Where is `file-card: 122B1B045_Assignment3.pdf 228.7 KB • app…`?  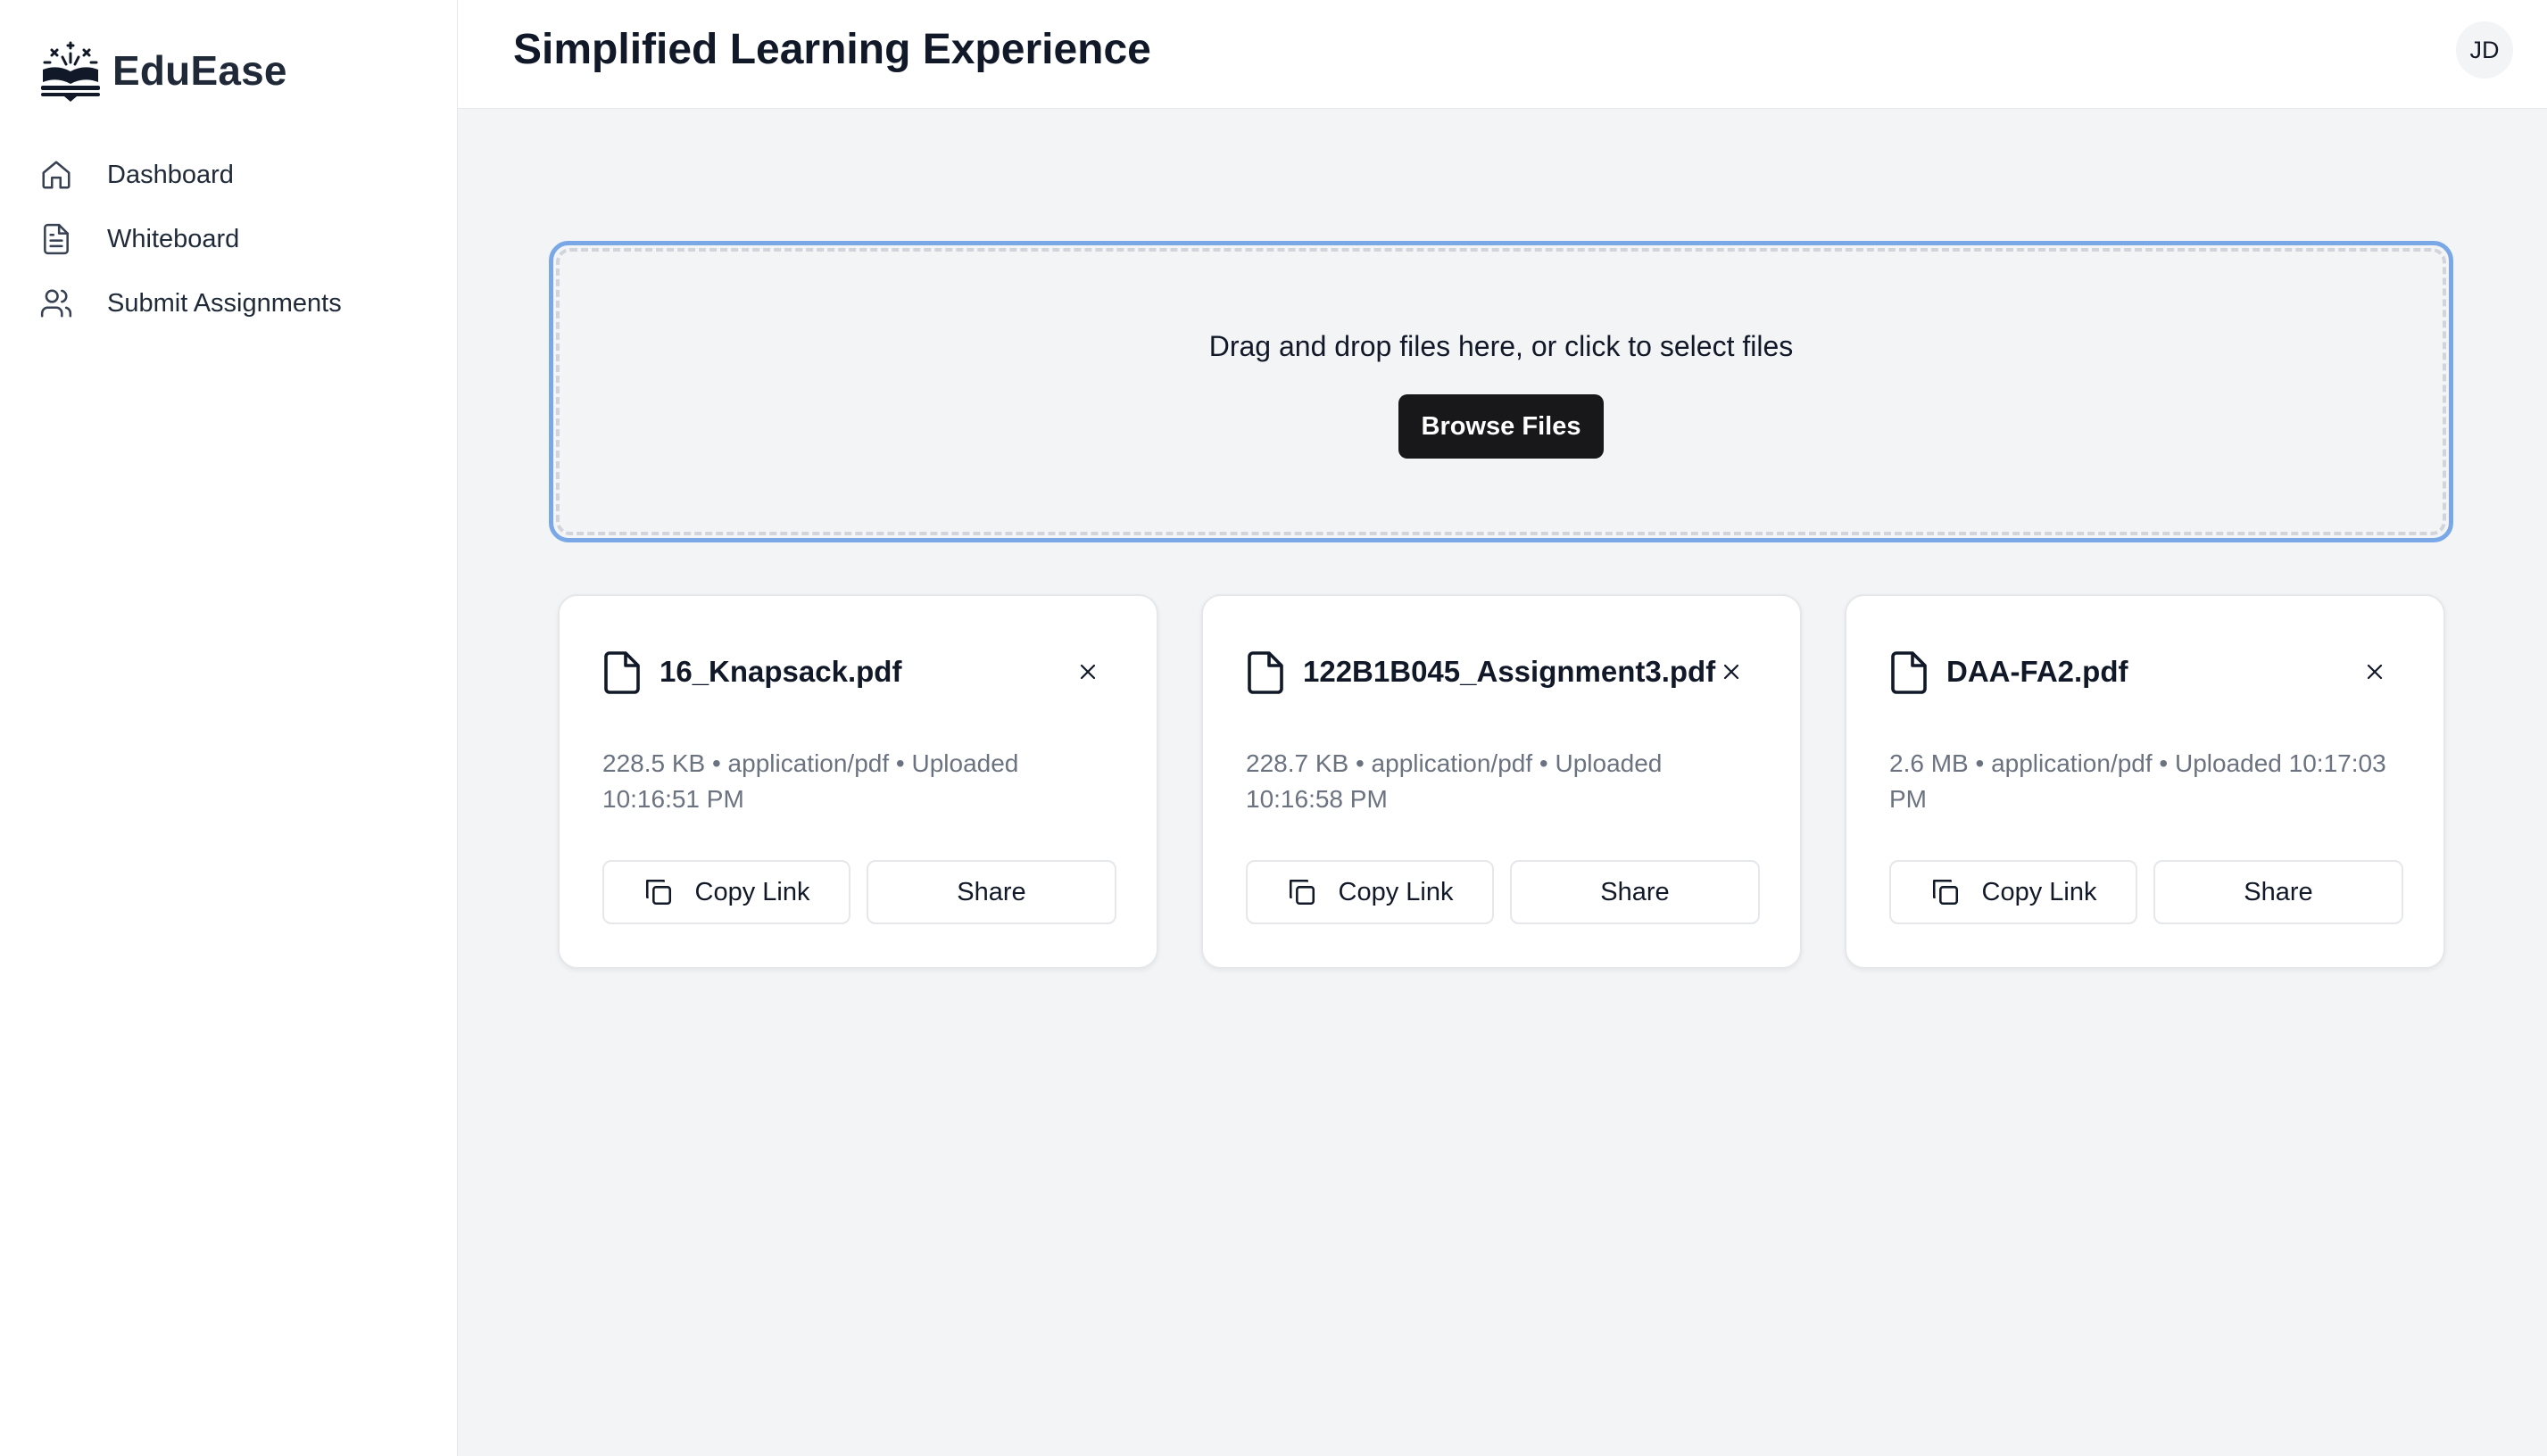 file-card: 122B1B045_Assignment3.pdf 228.7 KB • app… is located at coordinates (1501, 782).